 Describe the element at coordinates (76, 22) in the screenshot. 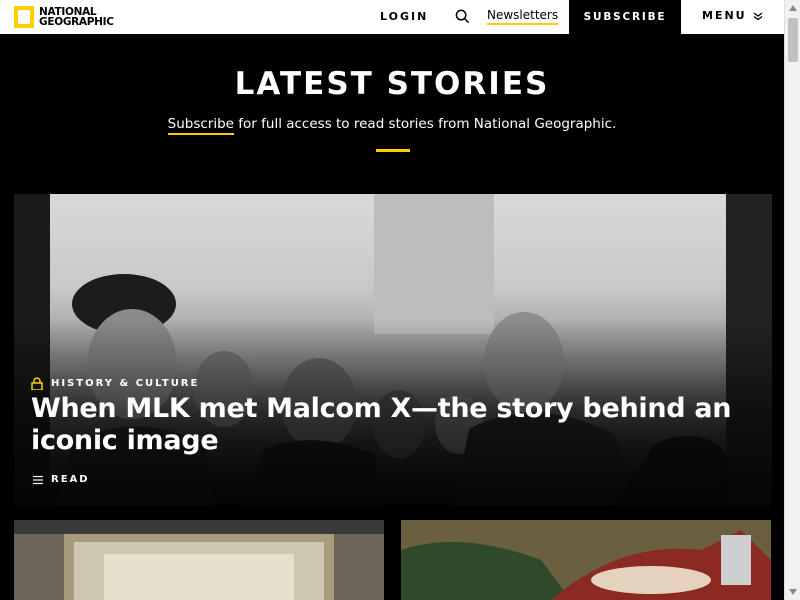

I see `logo-line2: GEOGRAPHIC` at that location.